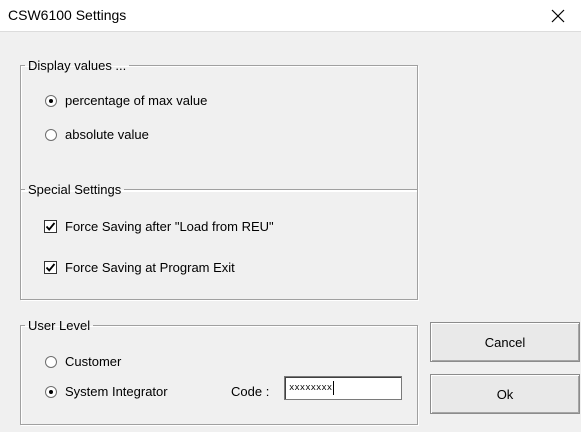 This screenshot has width=581, height=432. I want to click on checkbox-force-saving-load: Force Saving after "Load from REU", so click(159, 226).